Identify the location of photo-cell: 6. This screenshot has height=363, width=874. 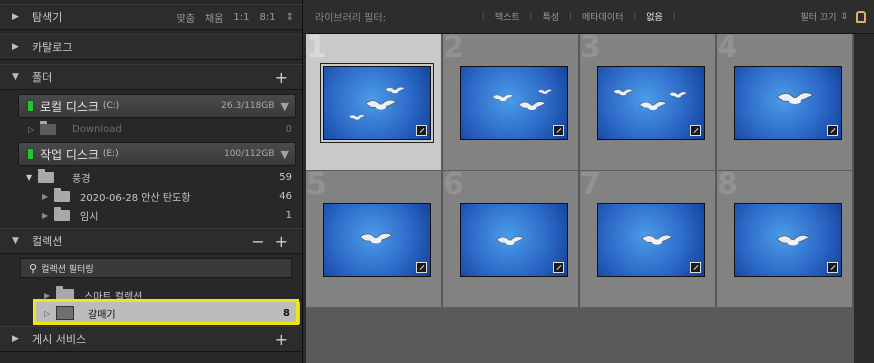
(511, 239).